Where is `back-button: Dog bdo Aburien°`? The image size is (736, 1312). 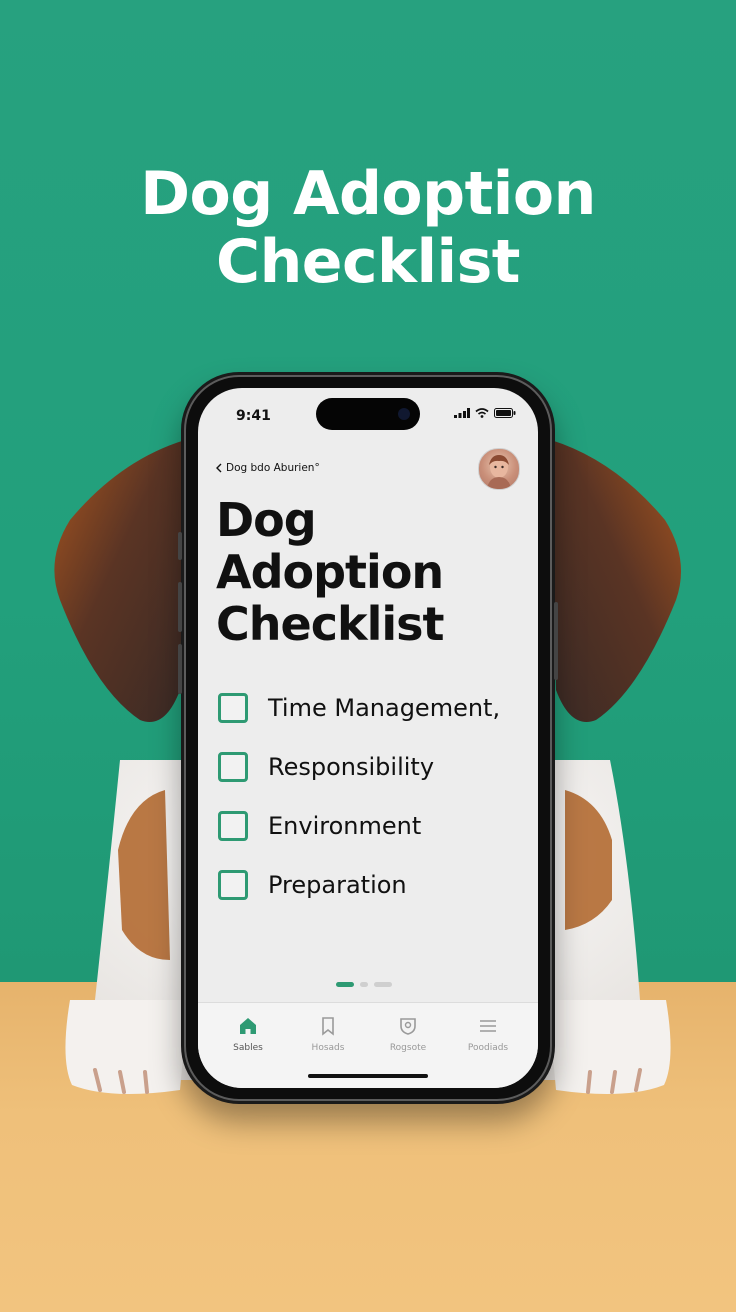
back-button: Dog bdo Aburien° is located at coordinates (268, 468).